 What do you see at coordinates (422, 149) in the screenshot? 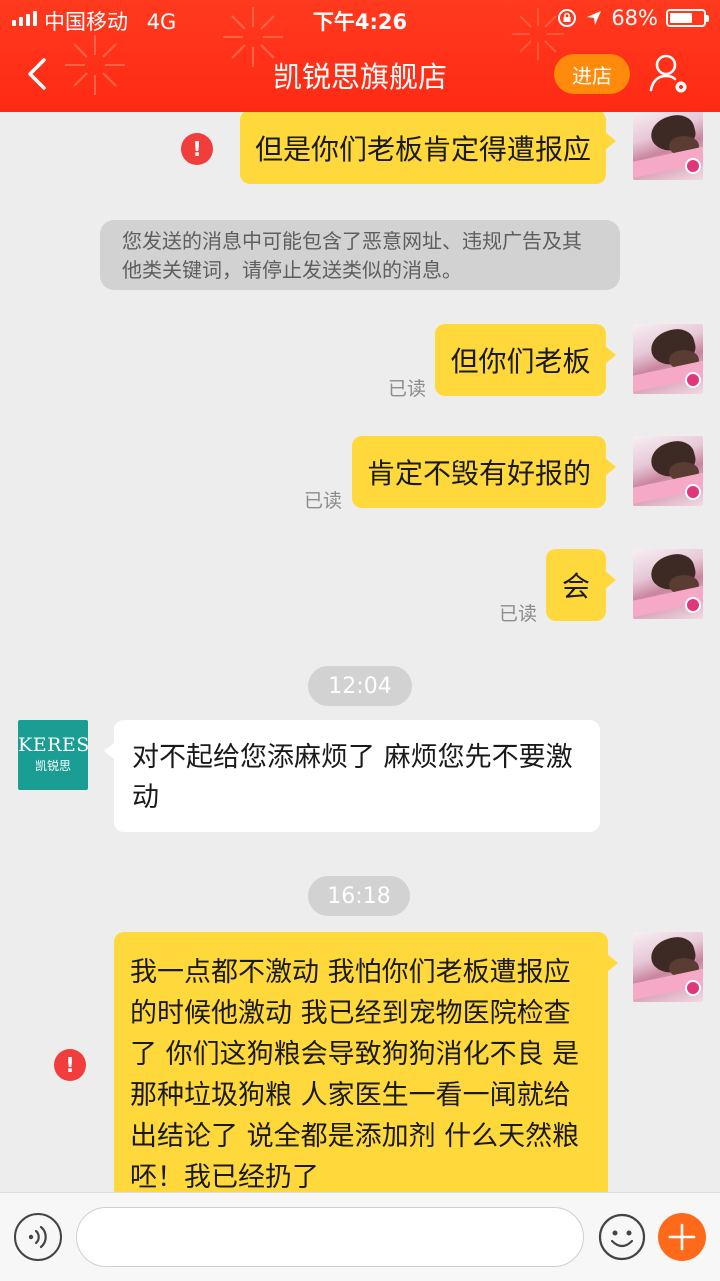
I see `message-text: 但是你们老板肯定得遭报应` at bounding box center [422, 149].